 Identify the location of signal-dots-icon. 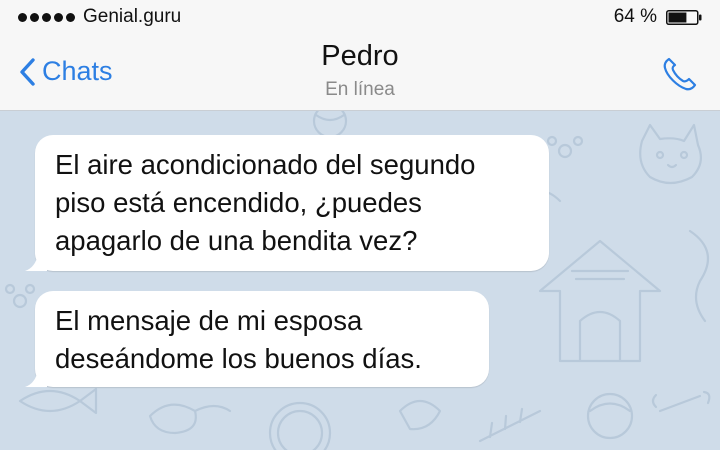
(46, 17).